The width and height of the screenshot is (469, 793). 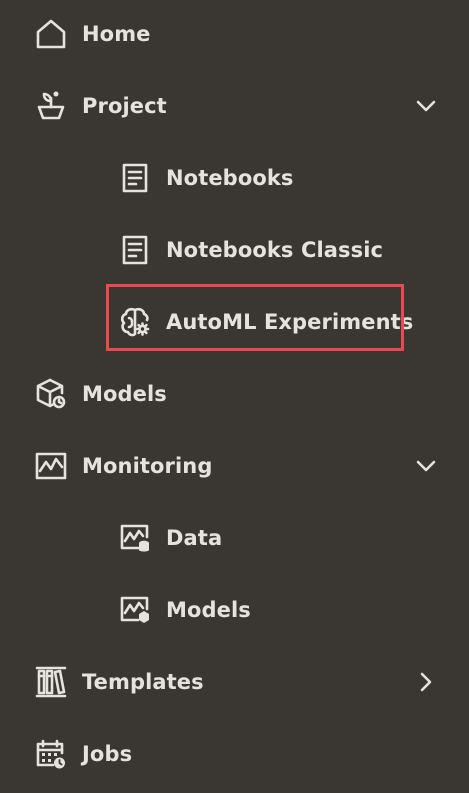 What do you see at coordinates (290, 322) in the screenshot?
I see `nav-item-label: AutoML Experiments` at bounding box center [290, 322].